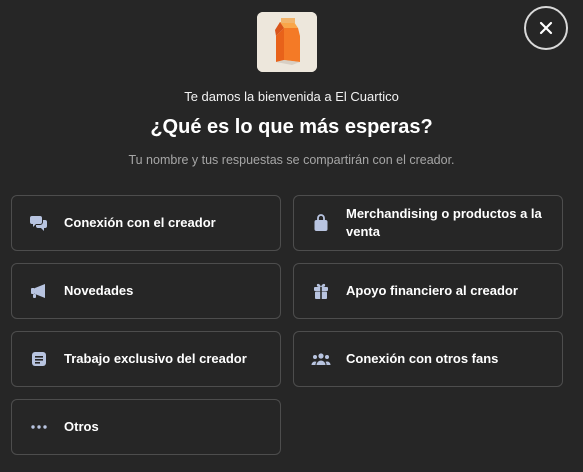  Describe the element at coordinates (39, 291) in the screenshot. I see `megaphone-icon` at that location.